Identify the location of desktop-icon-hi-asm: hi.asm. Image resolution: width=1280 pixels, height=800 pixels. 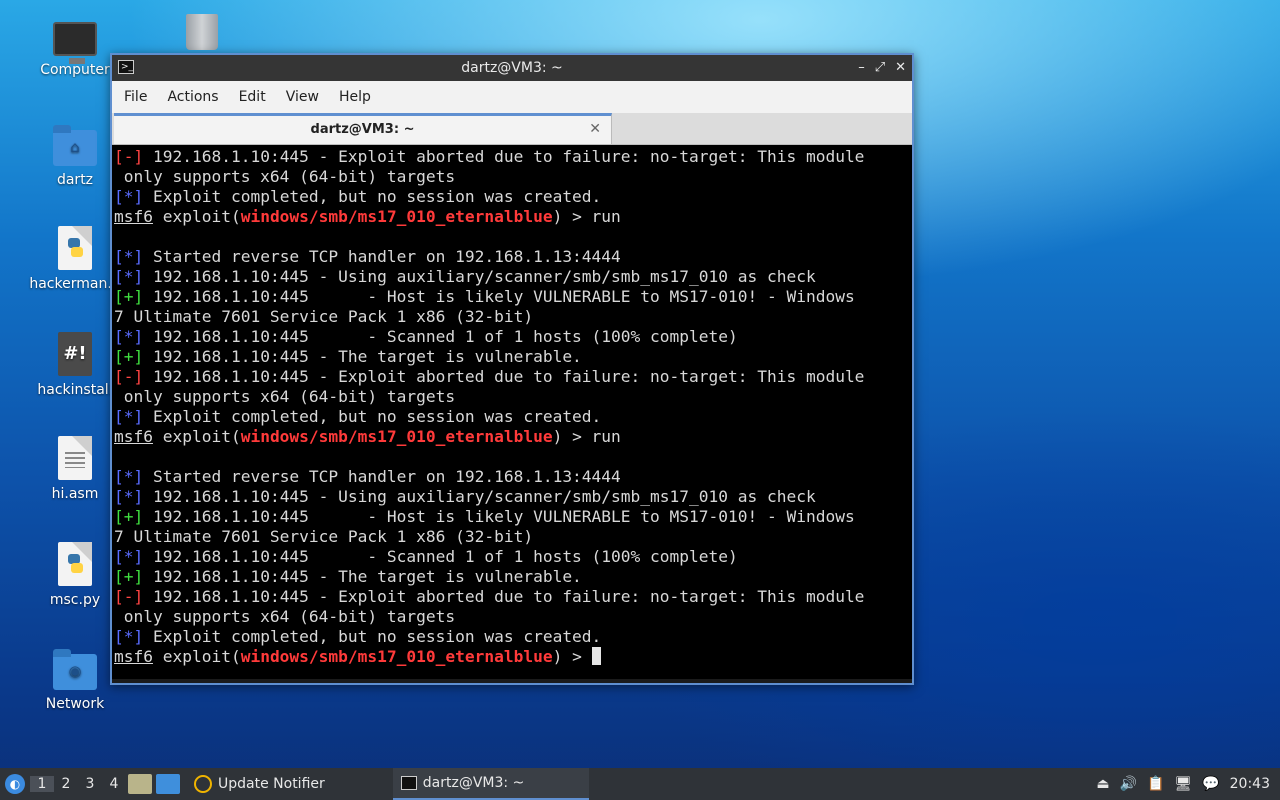
(75, 469).